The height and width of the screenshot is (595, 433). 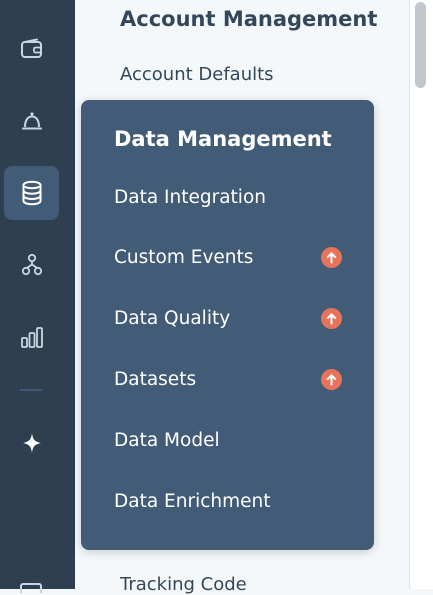 I want to click on rail-item-notifications, so click(x=31, y=122).